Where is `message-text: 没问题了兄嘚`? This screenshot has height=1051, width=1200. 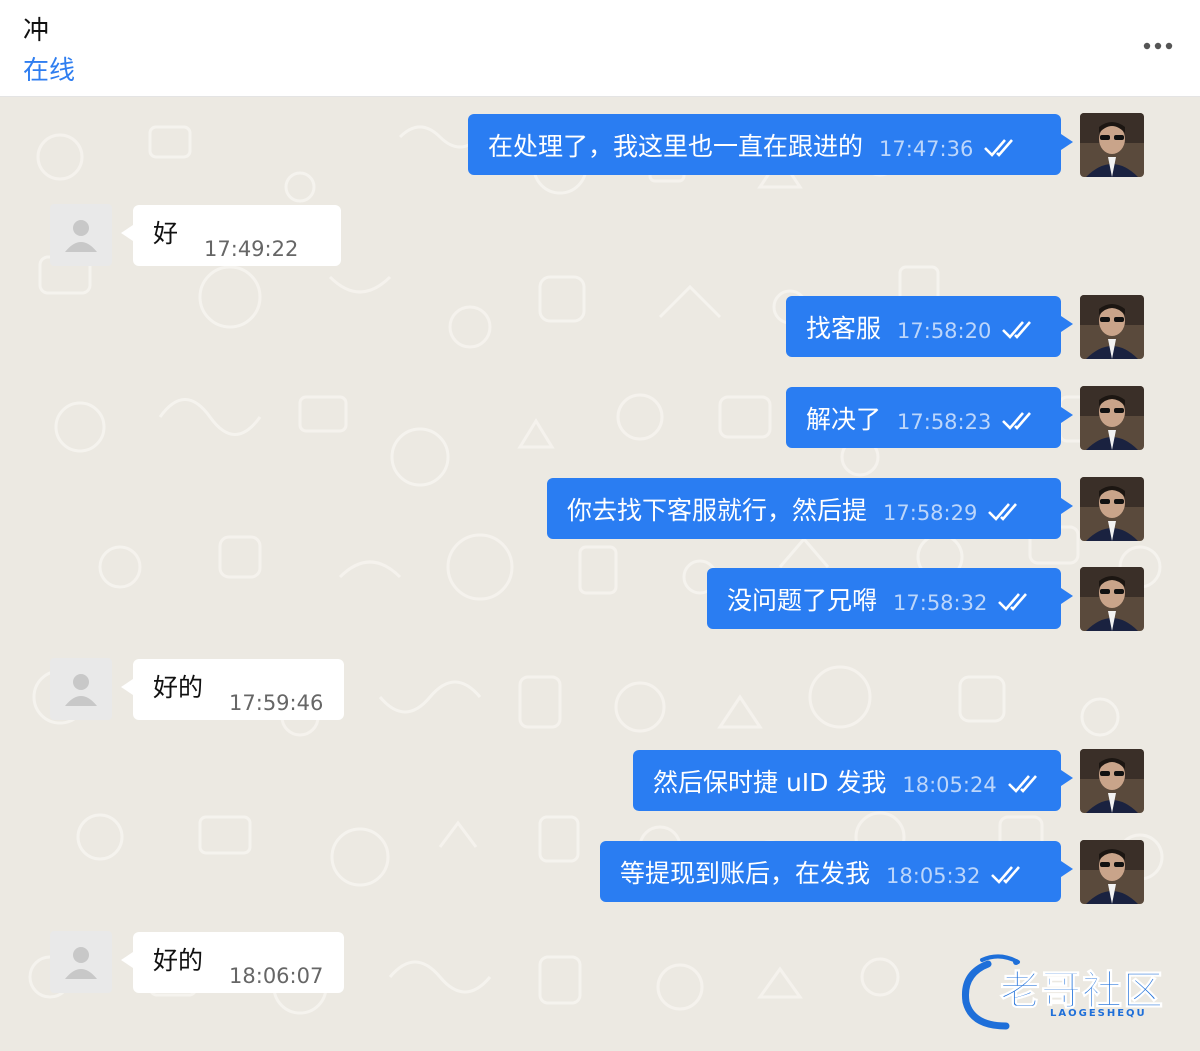
message-text: 没问题了兄嘚 is located at coordinates (802, 600).